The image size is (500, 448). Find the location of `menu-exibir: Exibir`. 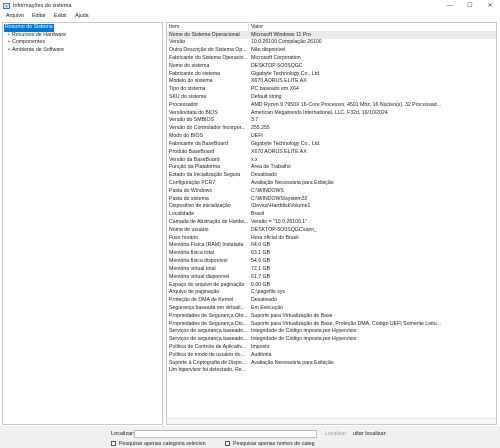

menu-exibir: Exibir is located at coordinates (60, 16).